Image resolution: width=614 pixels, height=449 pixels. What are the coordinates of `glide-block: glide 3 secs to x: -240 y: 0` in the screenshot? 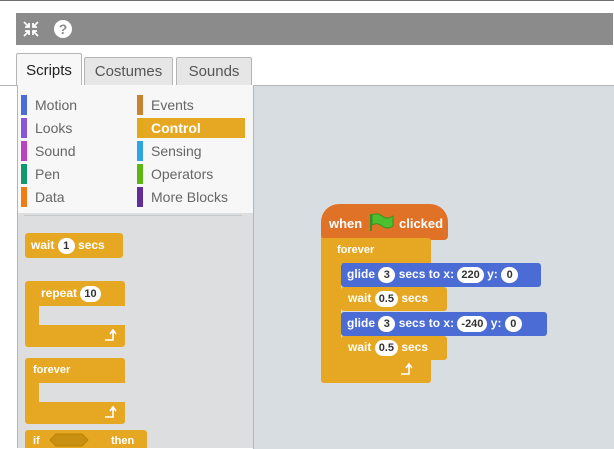 It's located at (444, 324).